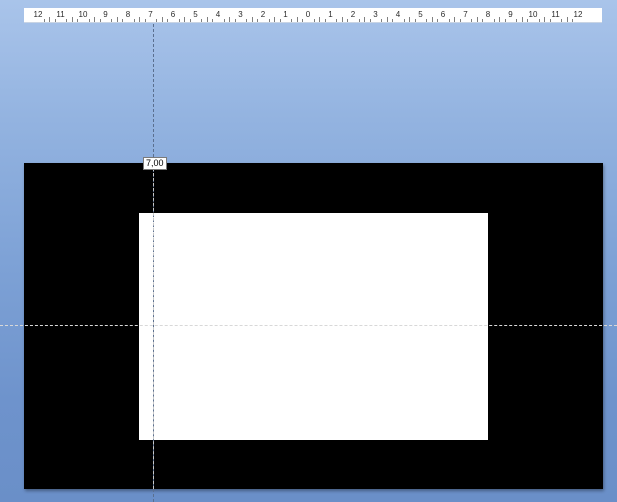  I want to click on guide-position-tooltip: 7,00, so click(155, 163).